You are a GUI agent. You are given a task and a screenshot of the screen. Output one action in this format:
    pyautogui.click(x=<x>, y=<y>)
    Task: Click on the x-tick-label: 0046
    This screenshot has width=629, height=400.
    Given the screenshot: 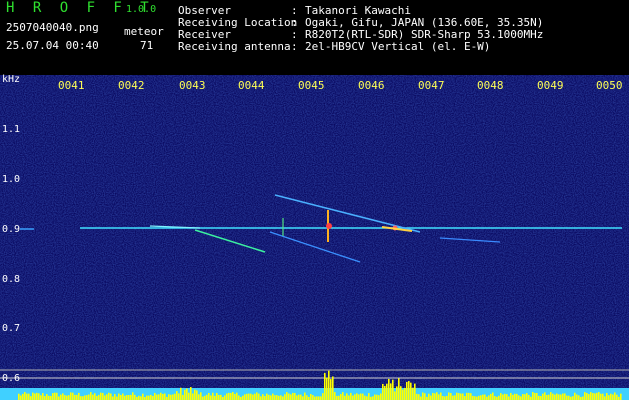 What is the action you would take?
    pyautogui.click(x=371, y=85)
    